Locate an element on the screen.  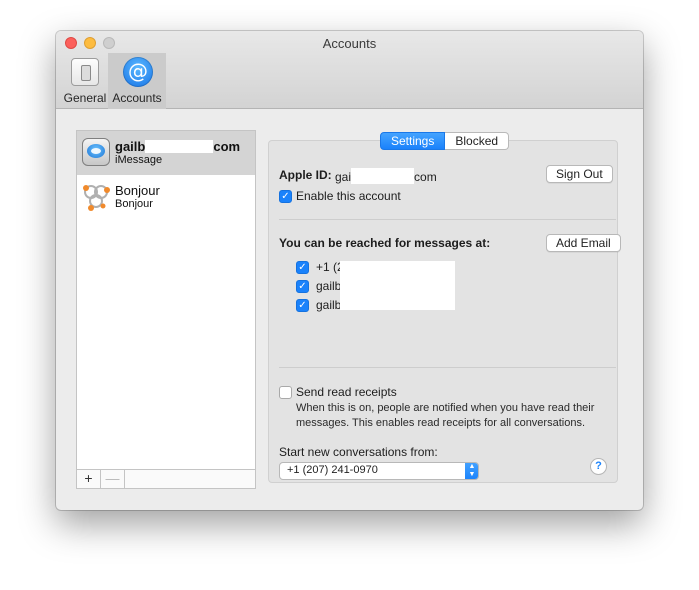
remove-account-button: — is located at coordinates (113, 479).